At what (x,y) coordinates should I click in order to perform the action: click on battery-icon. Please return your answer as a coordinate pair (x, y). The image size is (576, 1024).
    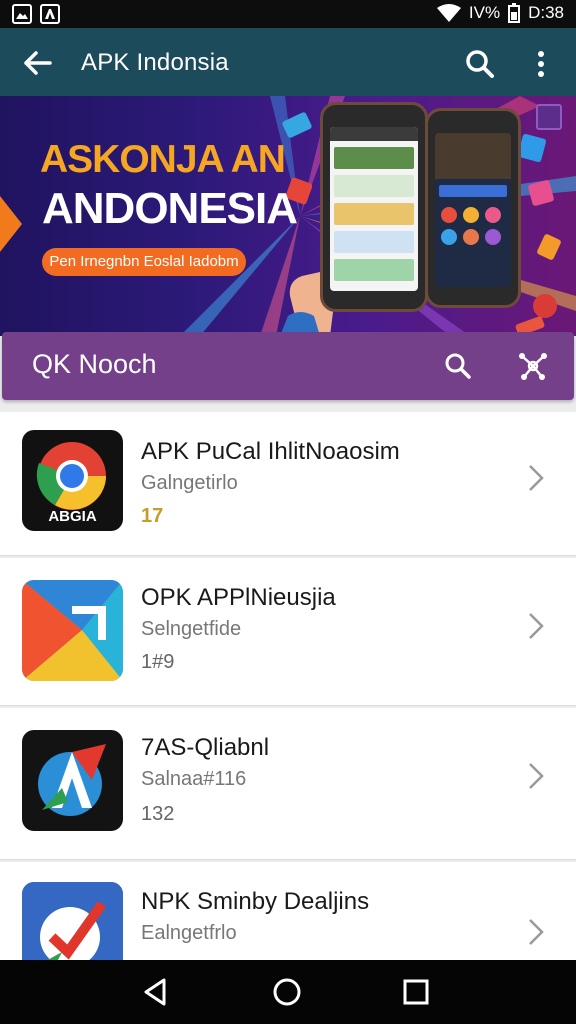
    Looking at the image, I should click on (514, 13).